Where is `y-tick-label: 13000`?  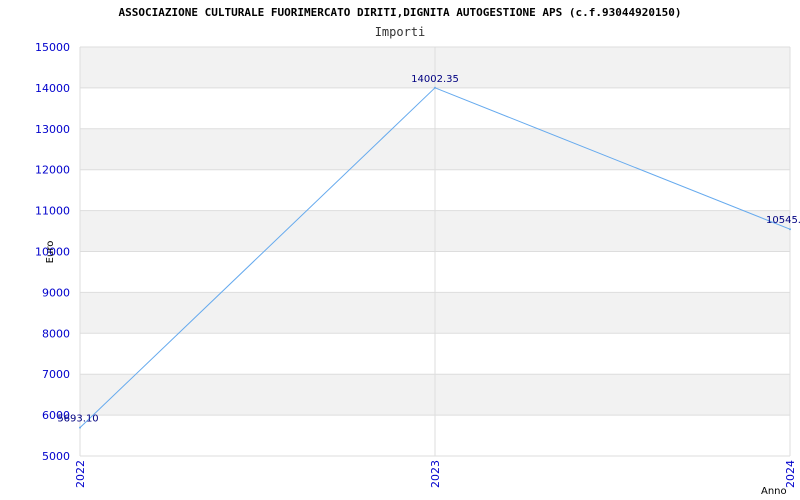 y-tick-label: 13000 is located at coordinates (52, 129).